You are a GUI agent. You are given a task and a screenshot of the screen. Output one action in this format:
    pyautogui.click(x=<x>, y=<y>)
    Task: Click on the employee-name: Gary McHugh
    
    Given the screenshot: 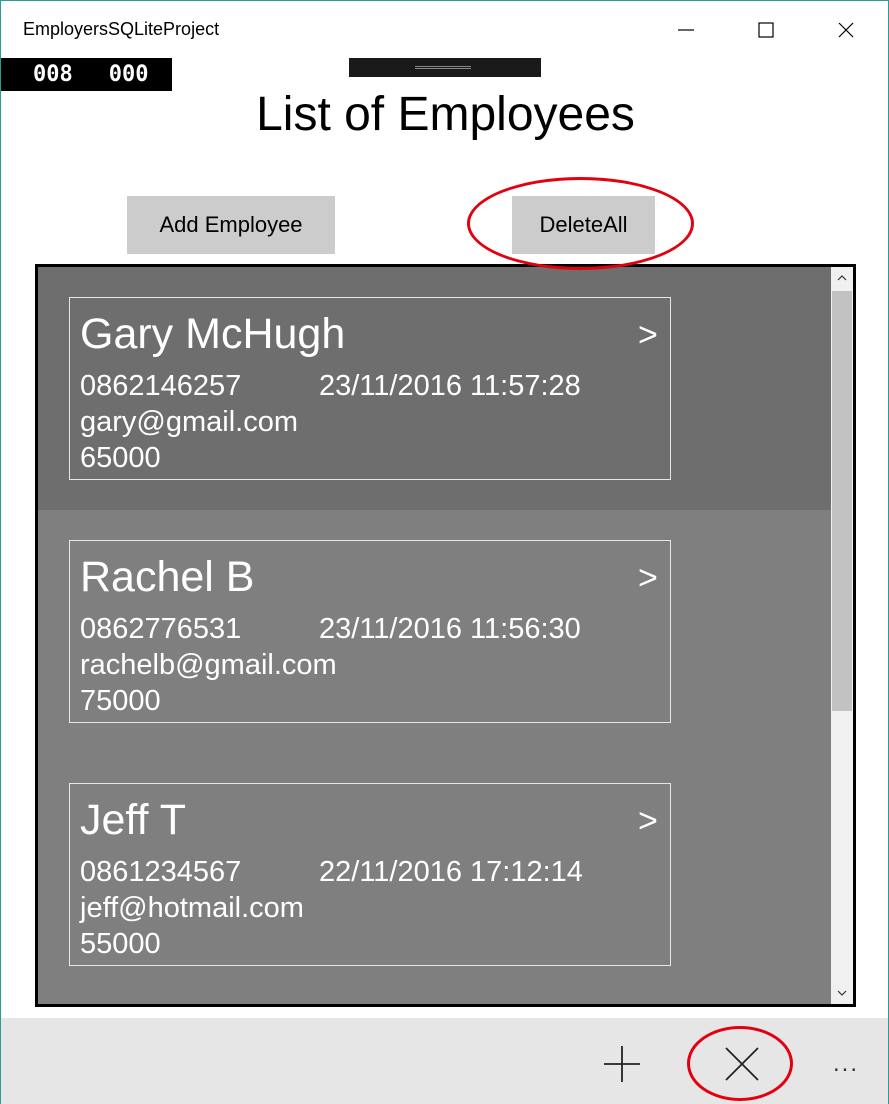 What is the action you would take?
    pyautogui.click(x=213, y=334)
    